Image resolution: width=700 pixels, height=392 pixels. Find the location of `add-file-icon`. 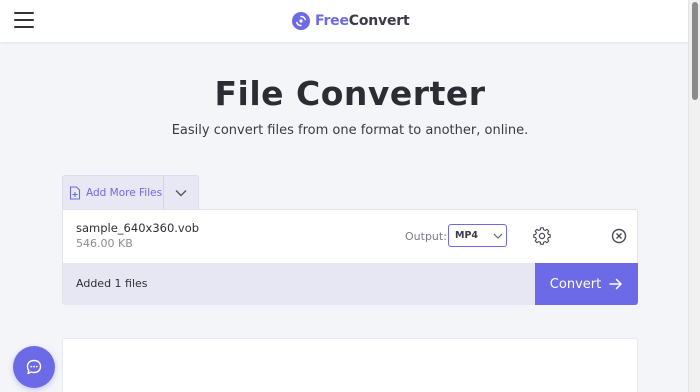

add-file-icon is located at coordinates (75, 193).